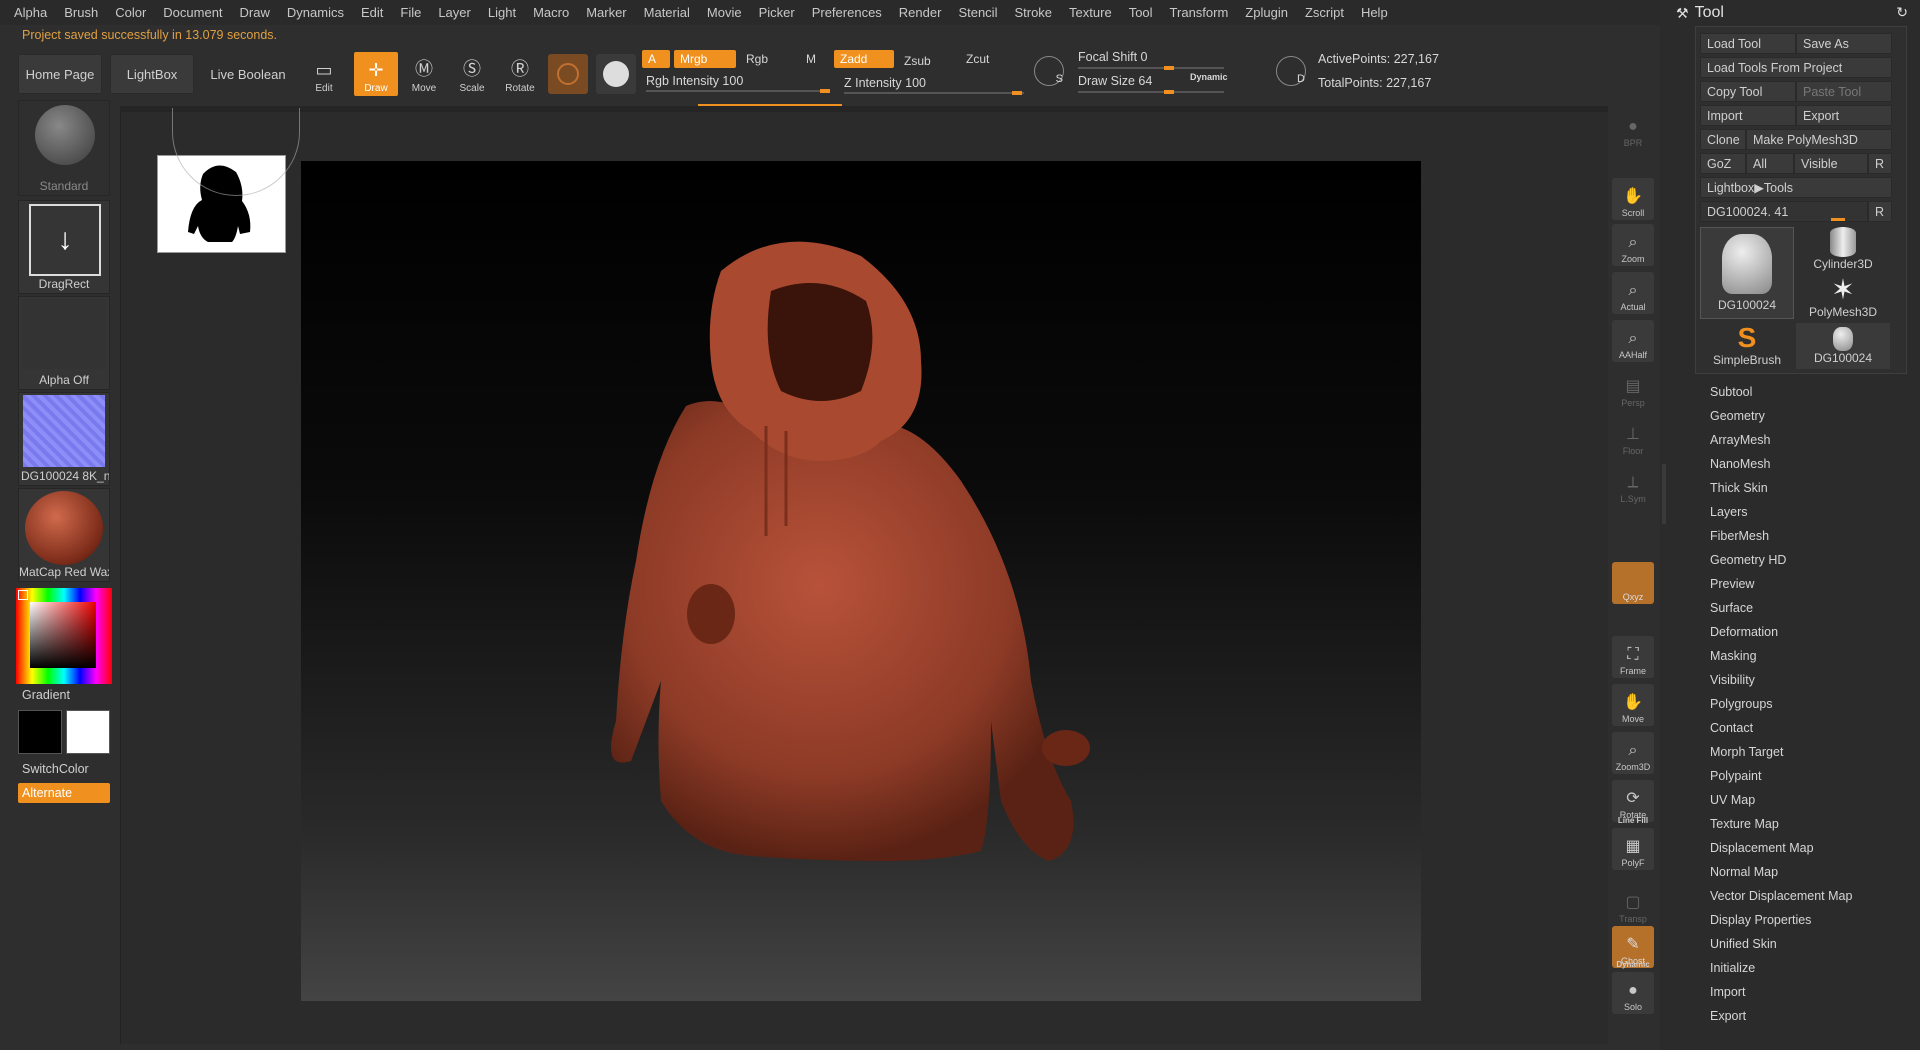 This screenshot has width=1920, height=1050. I want to click on shelf-qxyz-button: Qxyz, so click(1633, 583).